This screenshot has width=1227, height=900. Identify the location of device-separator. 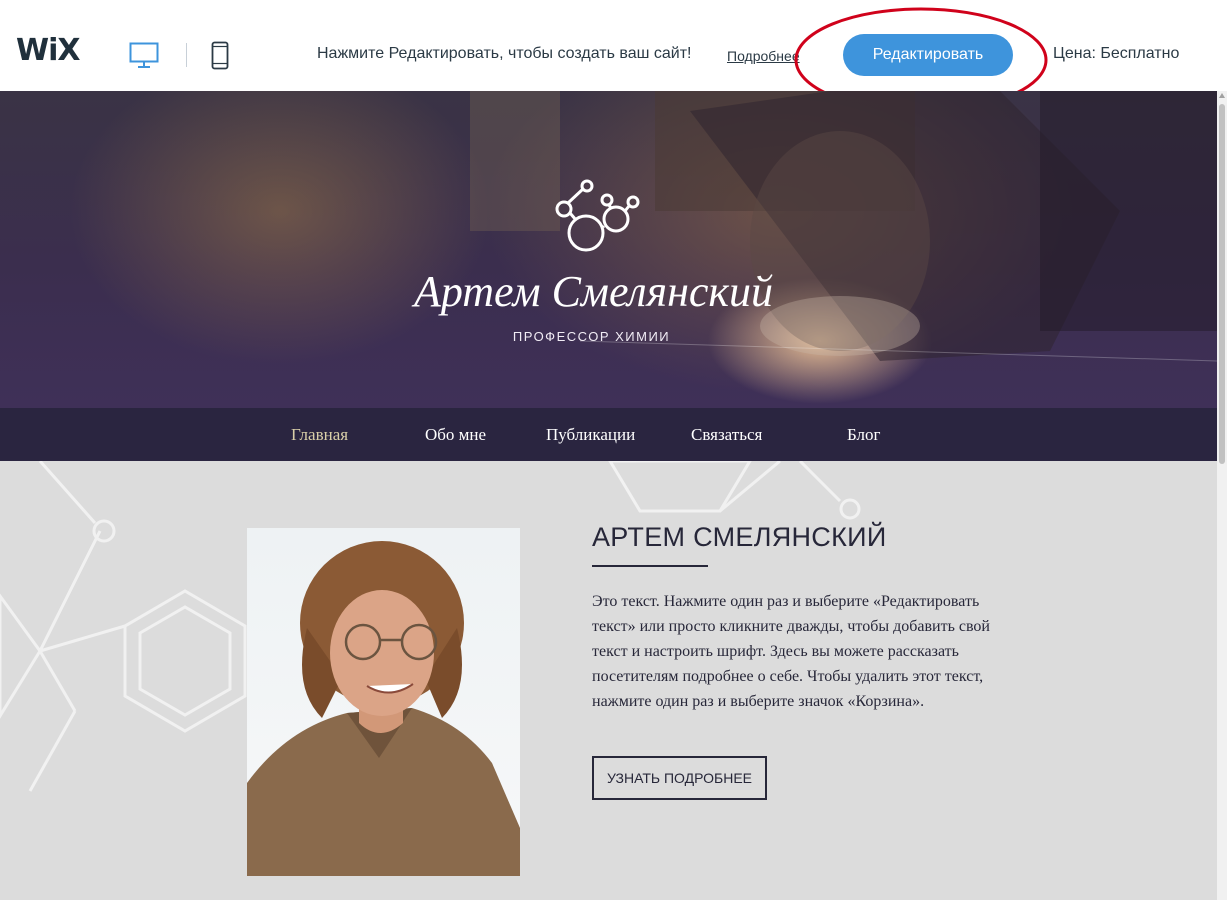
(186, 55).